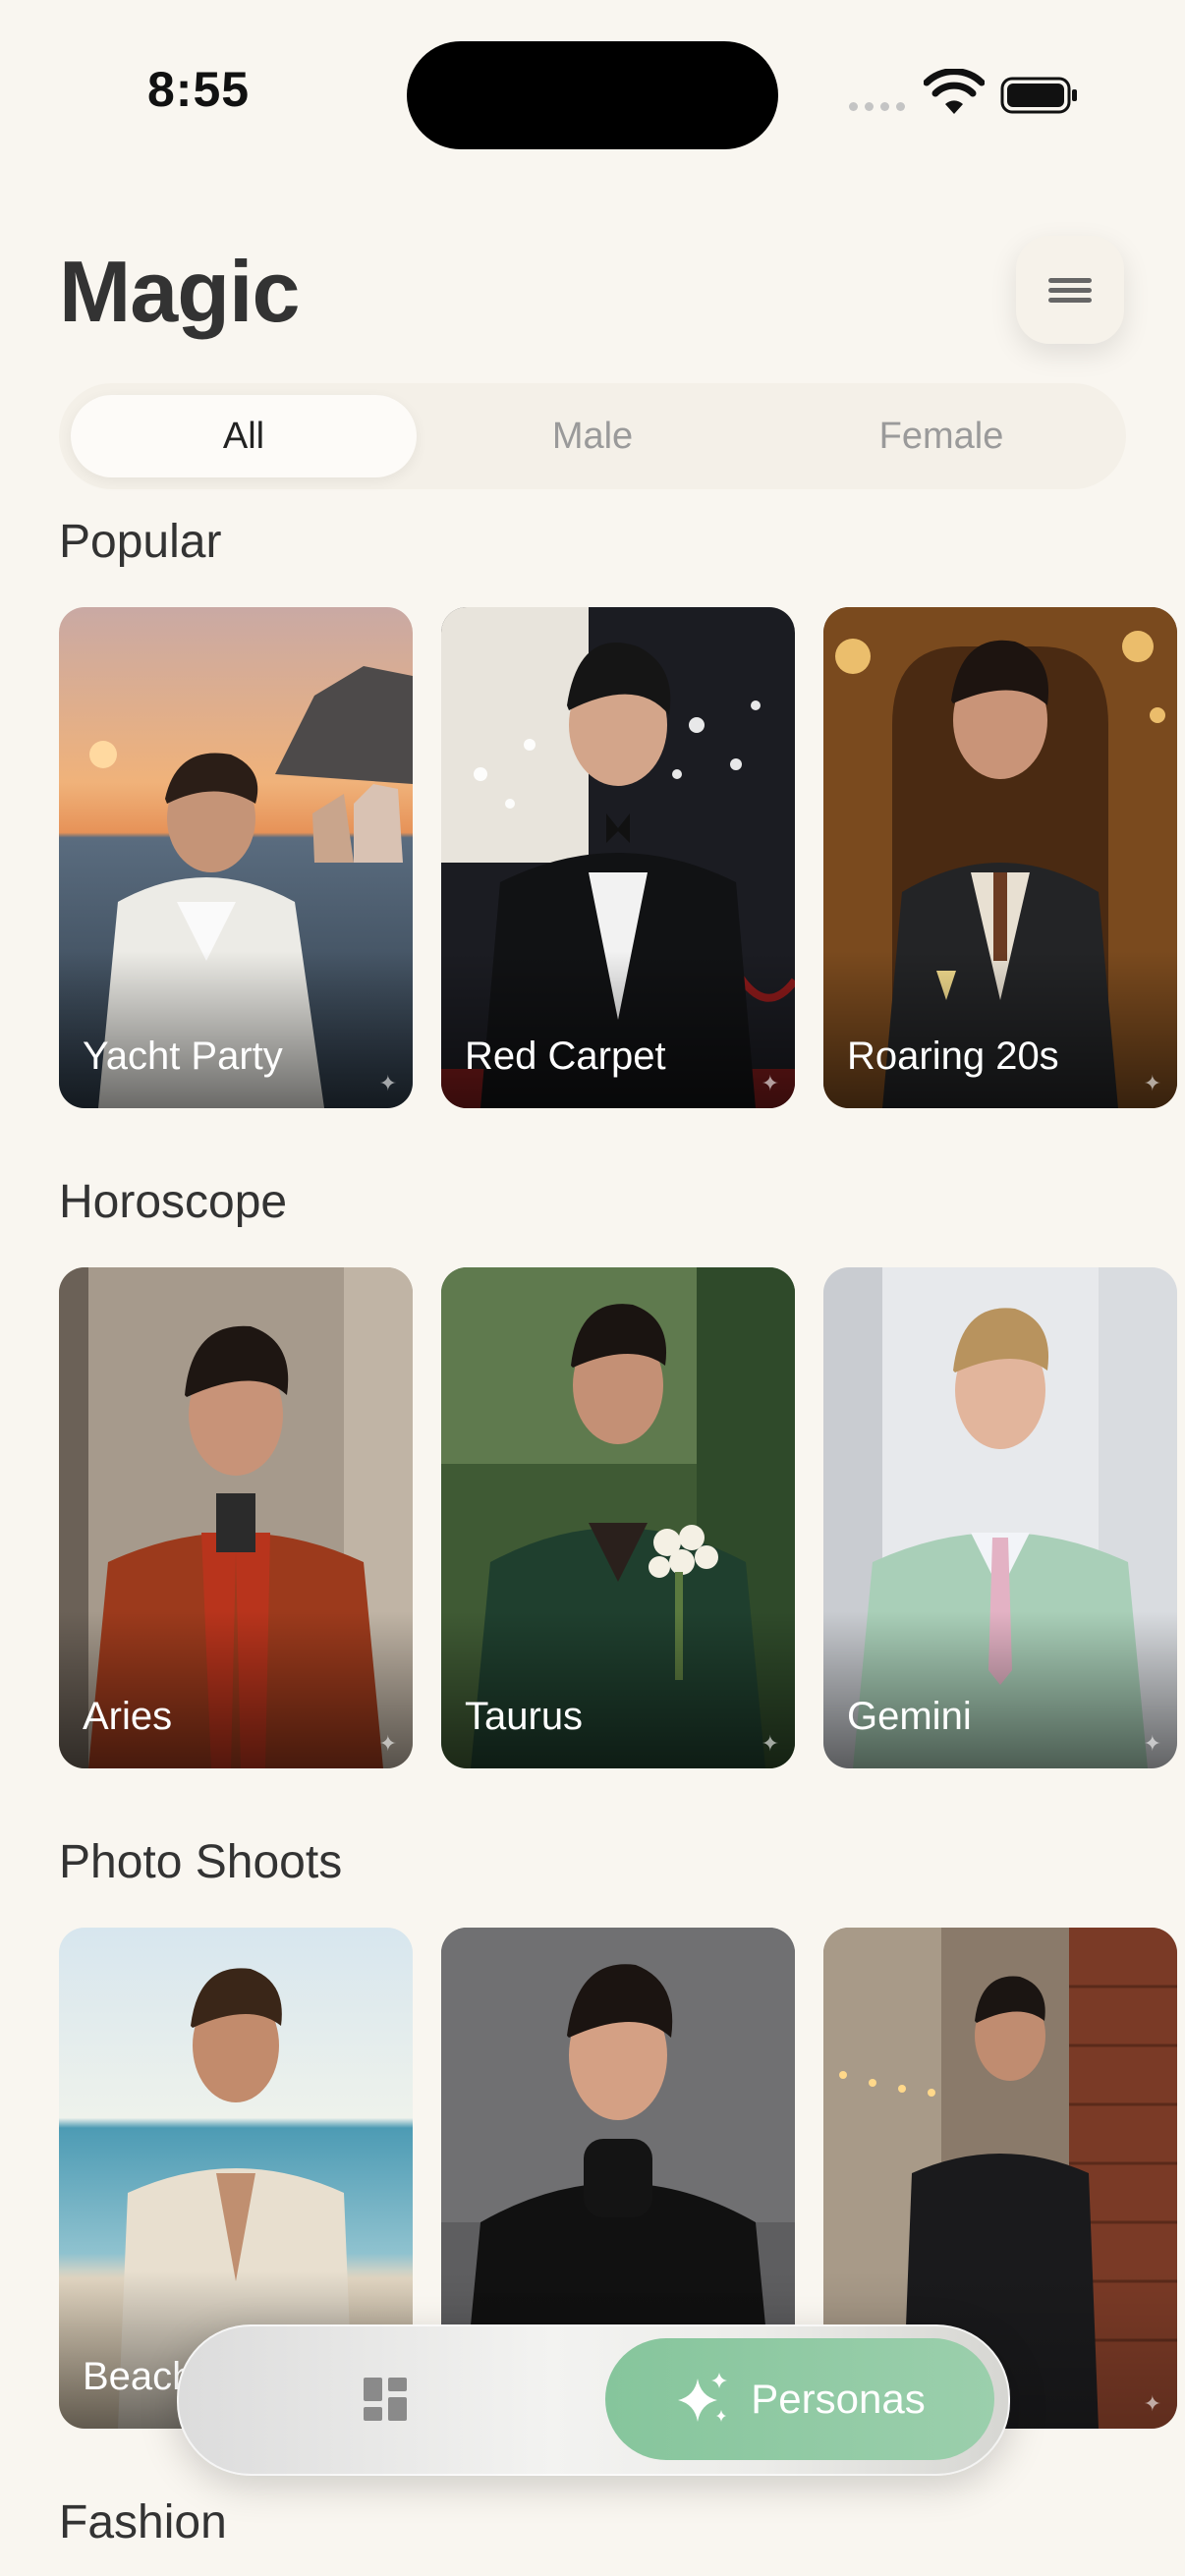  I want to click on section-title-fashion: Fashion, so click(143, 2522).